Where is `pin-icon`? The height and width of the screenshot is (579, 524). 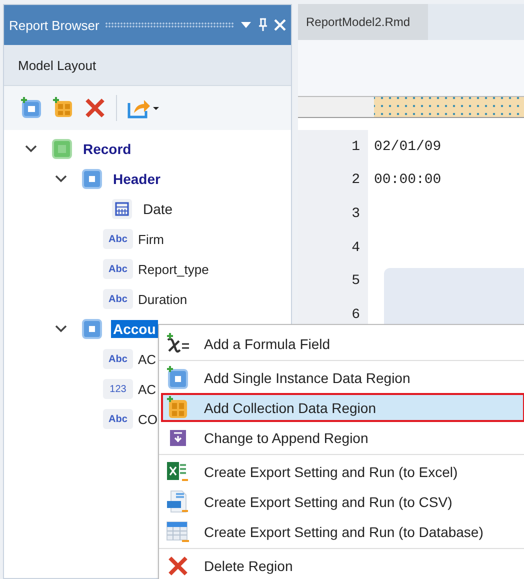
pin-icon is located at coordinates (263, 25).